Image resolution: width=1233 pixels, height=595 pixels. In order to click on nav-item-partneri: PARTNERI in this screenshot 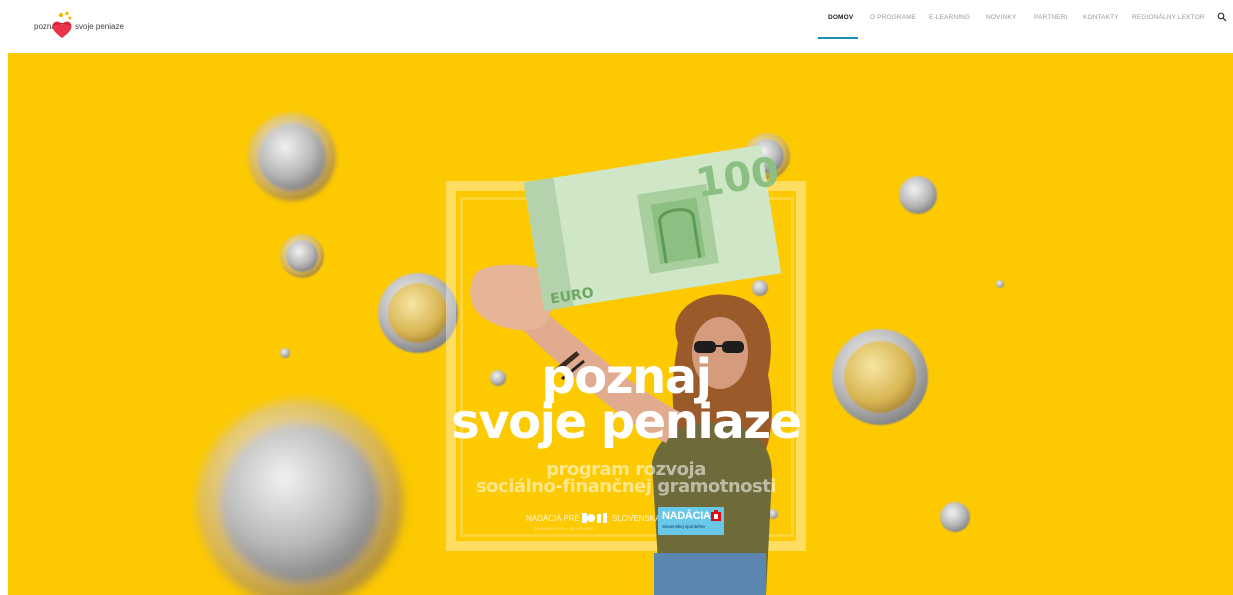, I will do `click(1050, 17)`.